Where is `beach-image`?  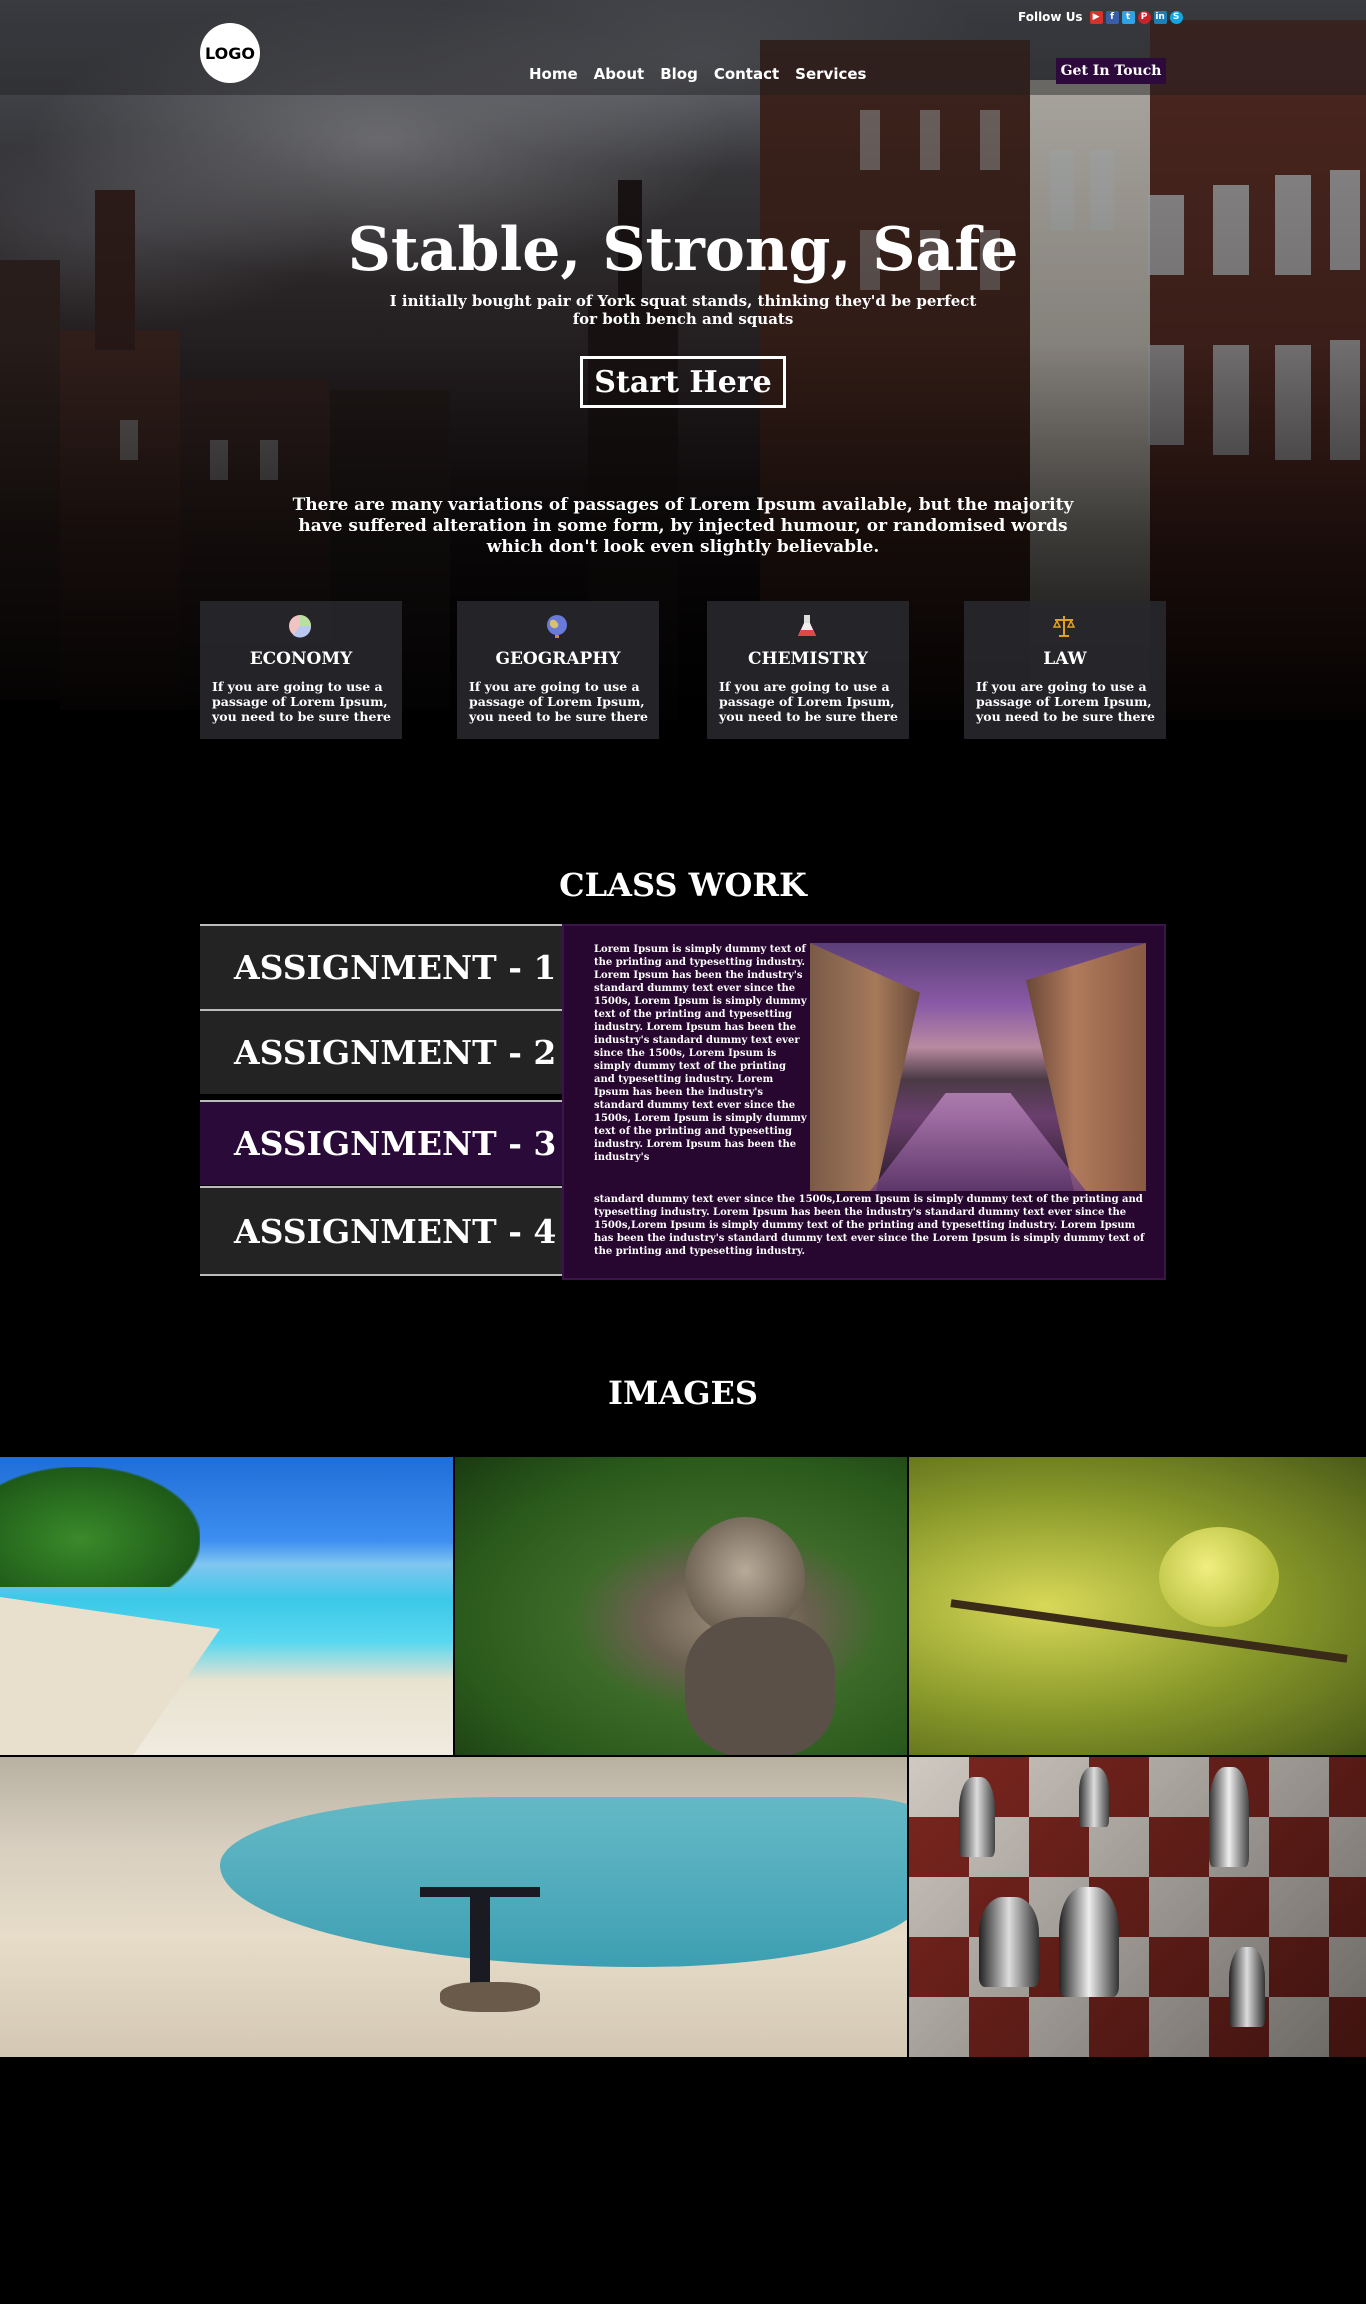 beach-image is located at coordinates (226, 1606).